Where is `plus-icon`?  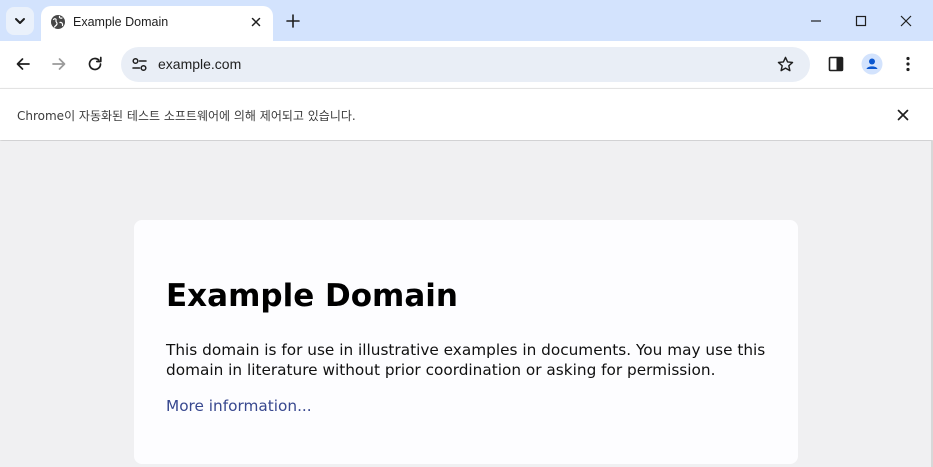 plus-icon is located at coordinates (293, 21).